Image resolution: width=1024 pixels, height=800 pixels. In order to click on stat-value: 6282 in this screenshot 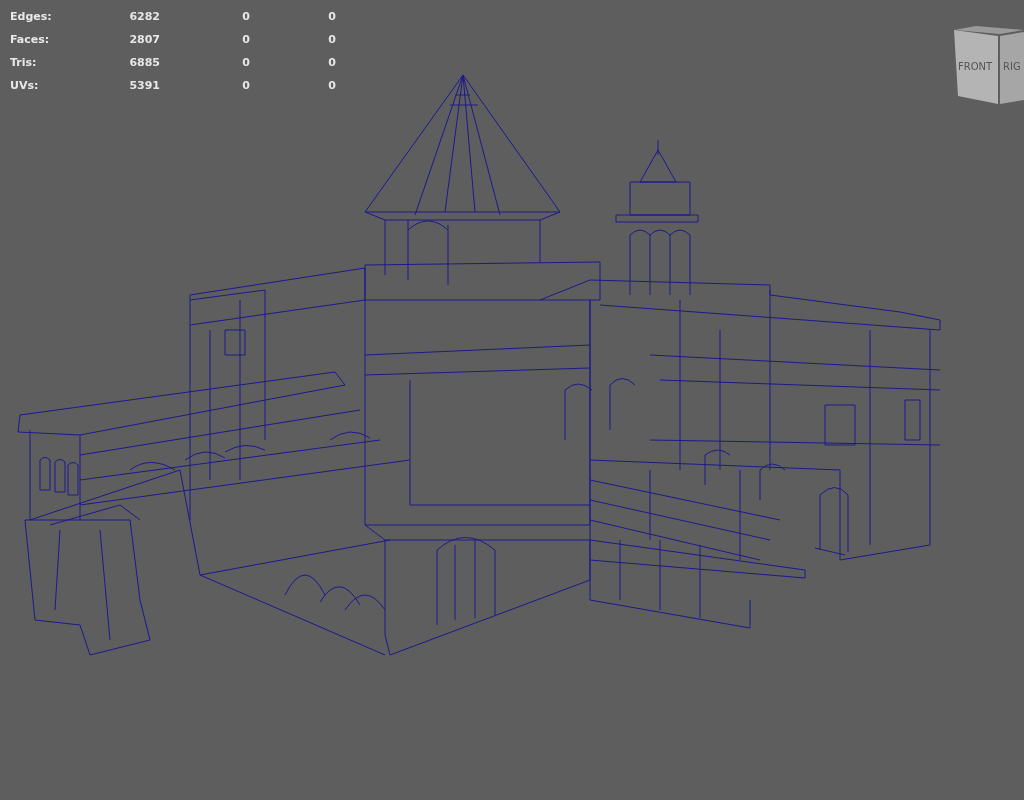, I will do `click(144, 16)`.